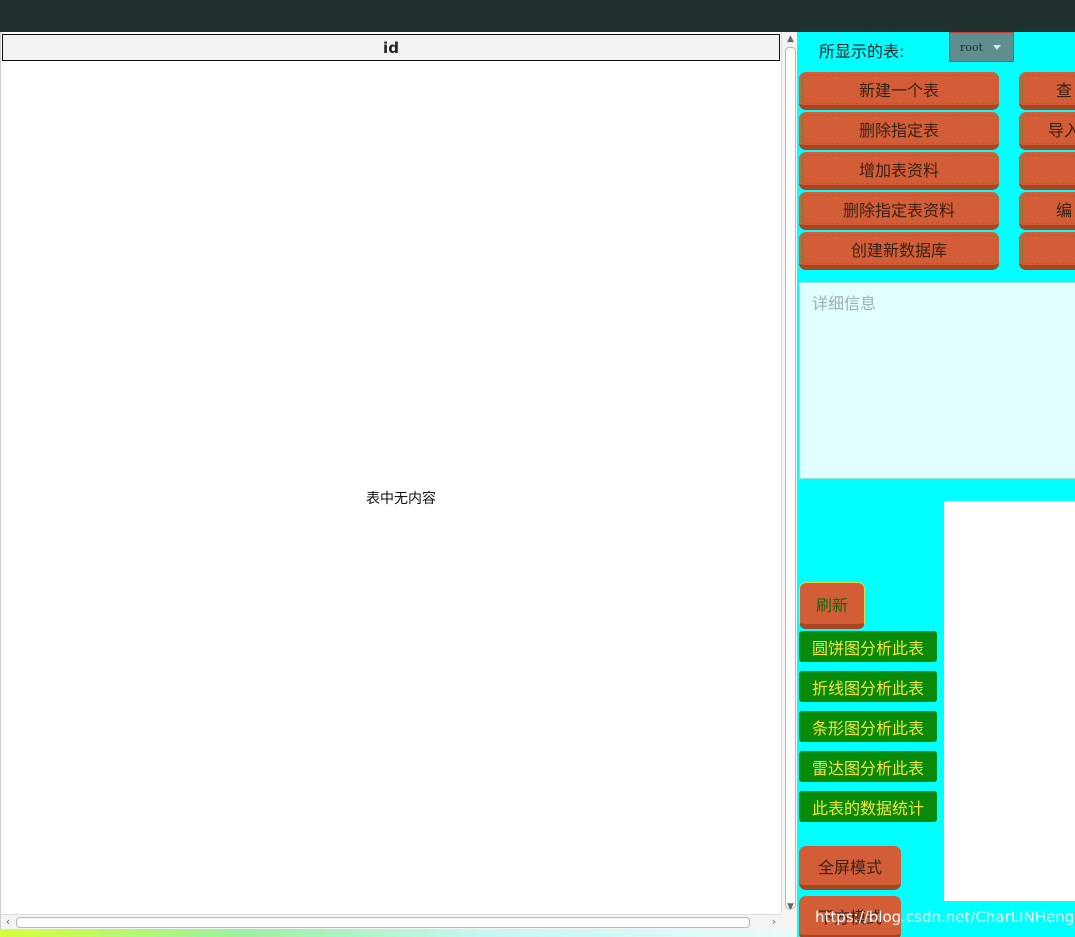 The height and width of the screenshot is (937, 1075). Describe the element at coordinates (537, 16) in the screenshot. I see `window-titlebar` at that location.